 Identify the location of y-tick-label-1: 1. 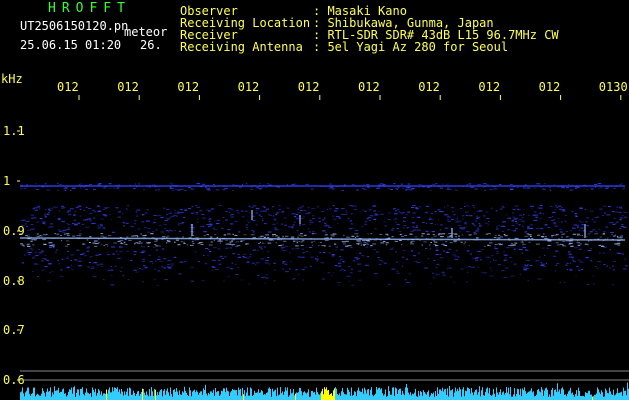
(6, 181).